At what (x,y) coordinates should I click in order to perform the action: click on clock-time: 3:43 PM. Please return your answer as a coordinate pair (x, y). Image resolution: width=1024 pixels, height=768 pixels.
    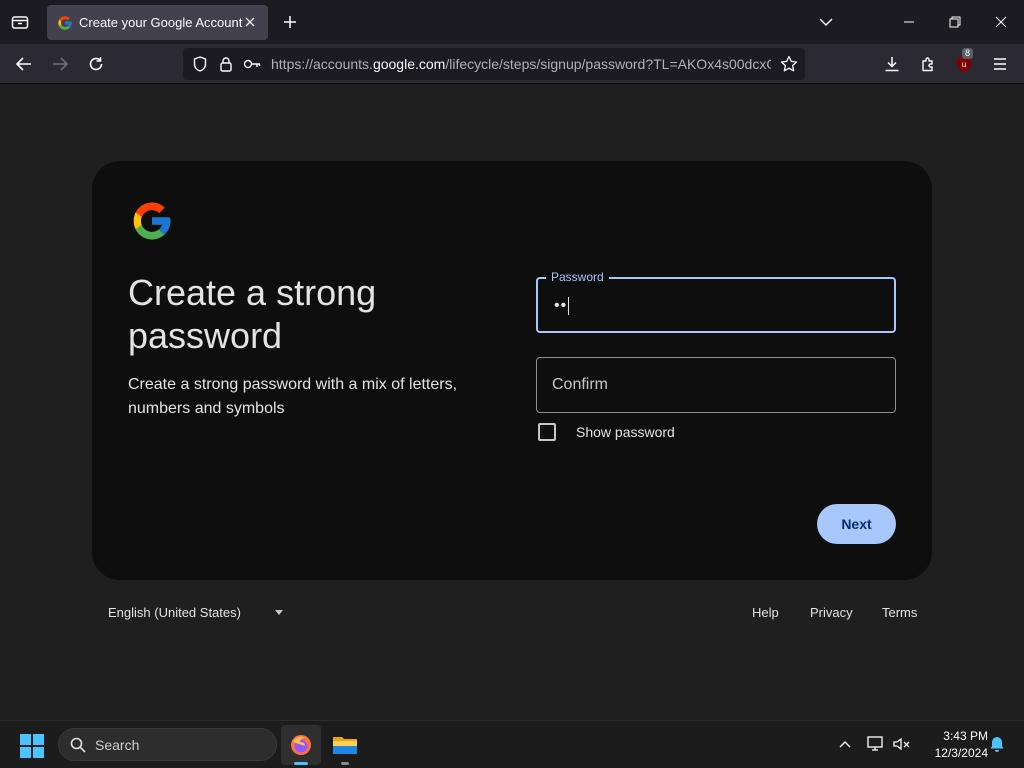
    Looking at the image, I should click on (965, 736).